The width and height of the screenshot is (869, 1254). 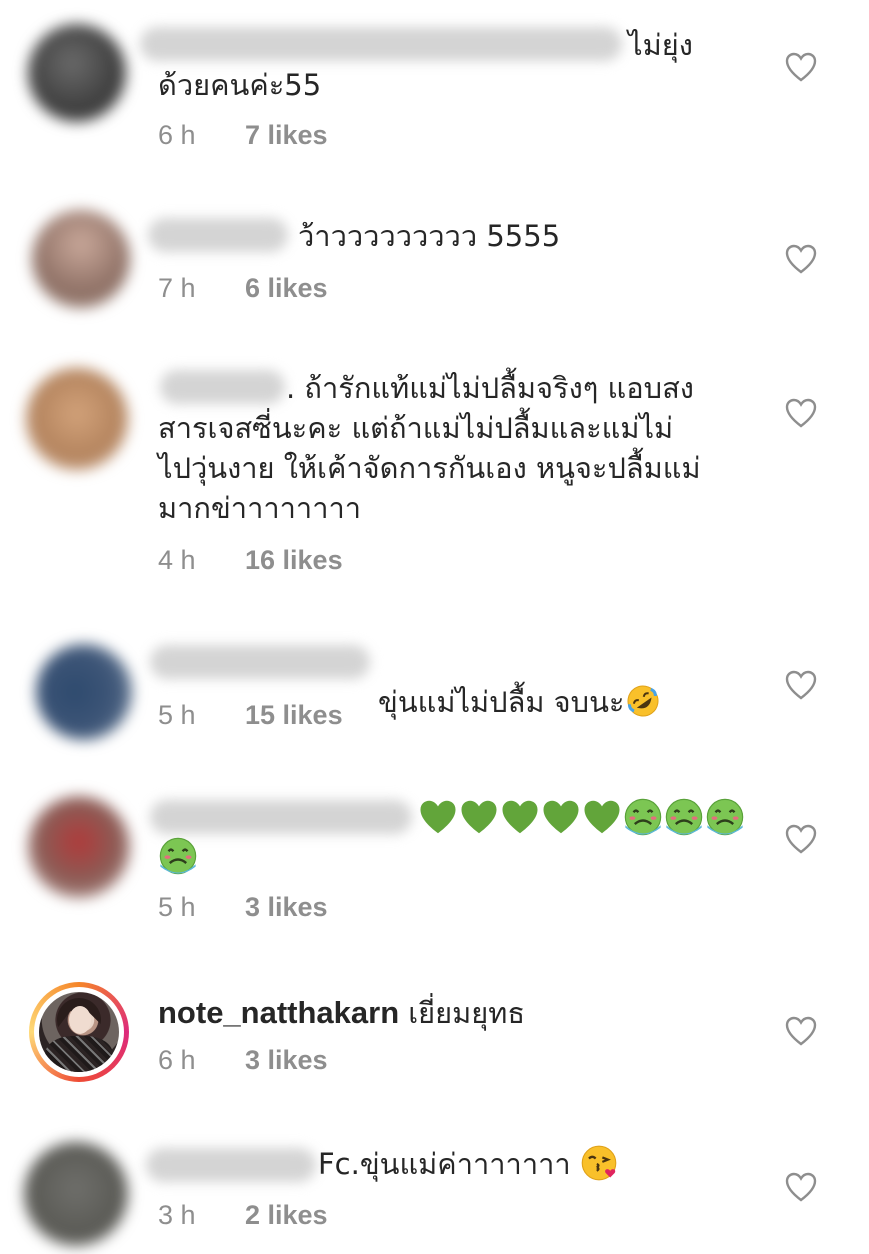 What do you see at coordinates (449, 1164) in the screenshot?
I see `comment-text-content: Fc.ขุ่นแม่ค่าาาาาาา` at bounding box center [449, 1164].